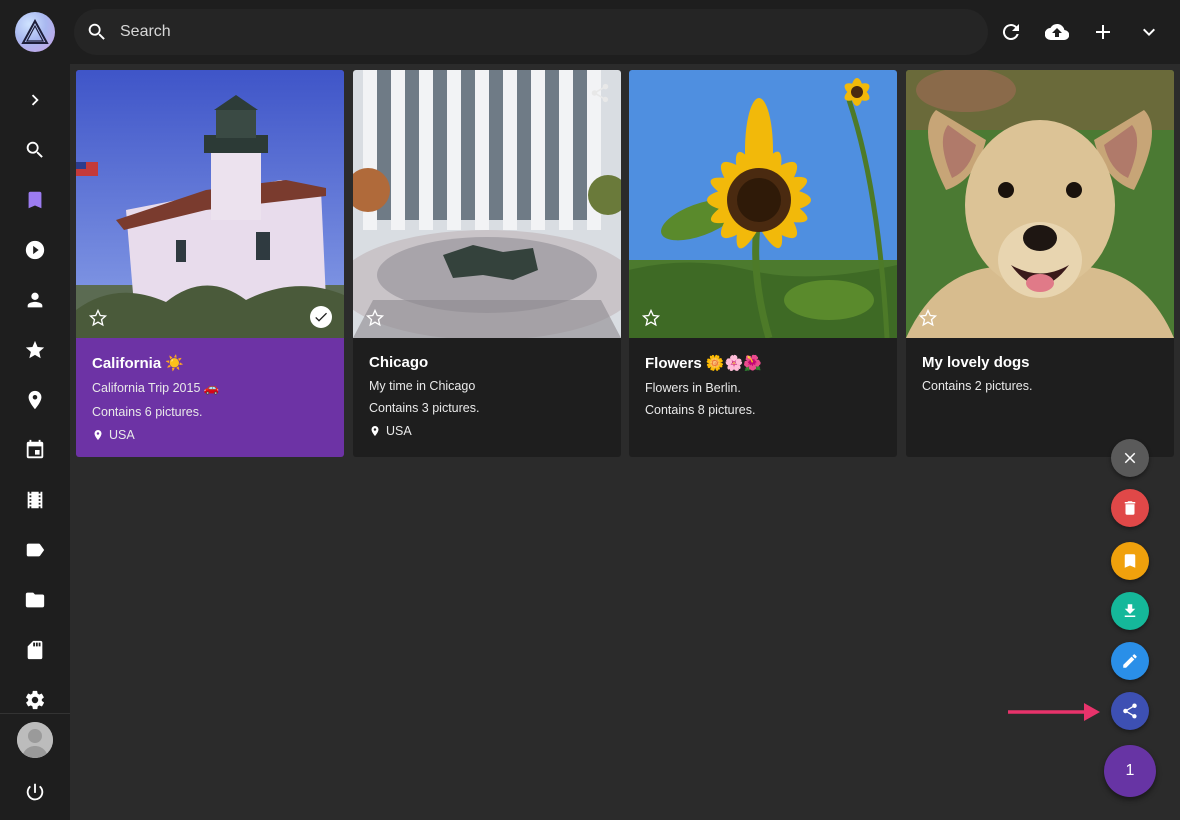 The width and height of the screenshot is (1180, 820). I want to click on sidebar-item-albums, so click(35, 200).